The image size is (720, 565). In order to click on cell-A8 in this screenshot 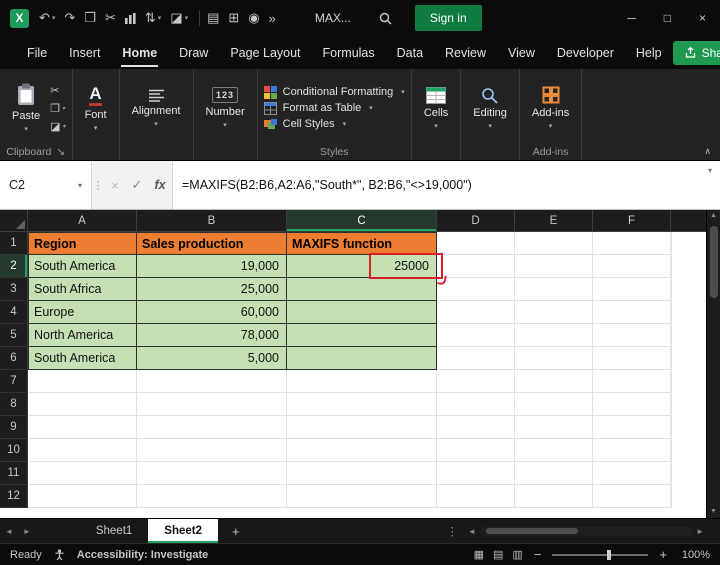, I will do `click(82, 404)`.